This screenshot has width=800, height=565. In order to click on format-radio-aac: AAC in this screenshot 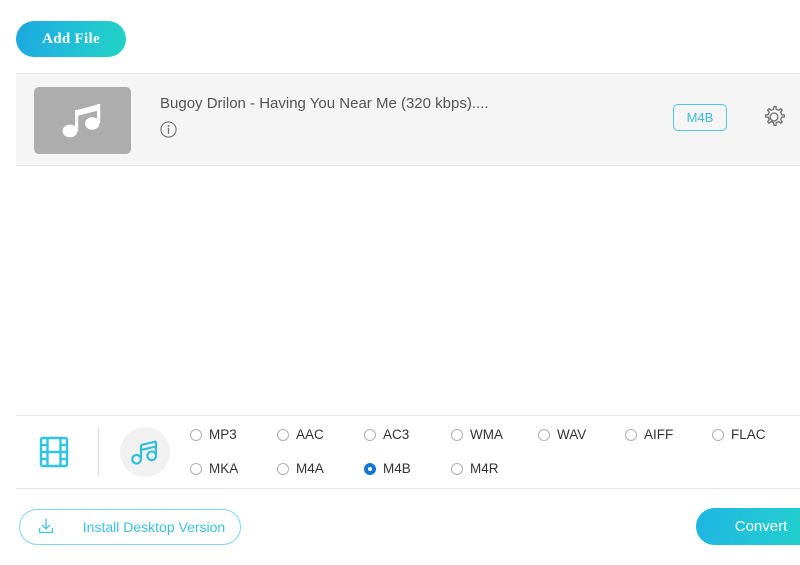, I will do `click(300, 434)`.